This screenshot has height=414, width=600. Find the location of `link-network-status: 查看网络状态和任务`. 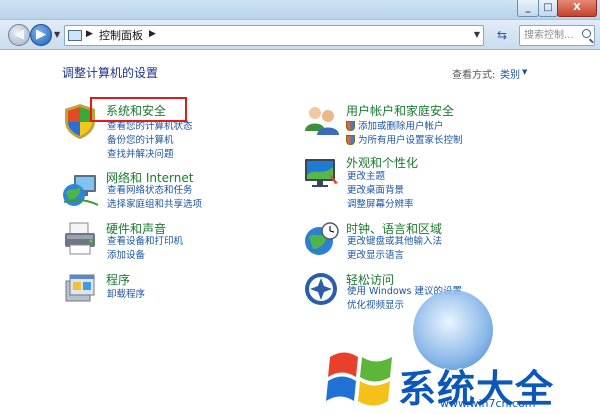

link-network-status: 查看网络状态和任务 is located at coordinates (150, 190).